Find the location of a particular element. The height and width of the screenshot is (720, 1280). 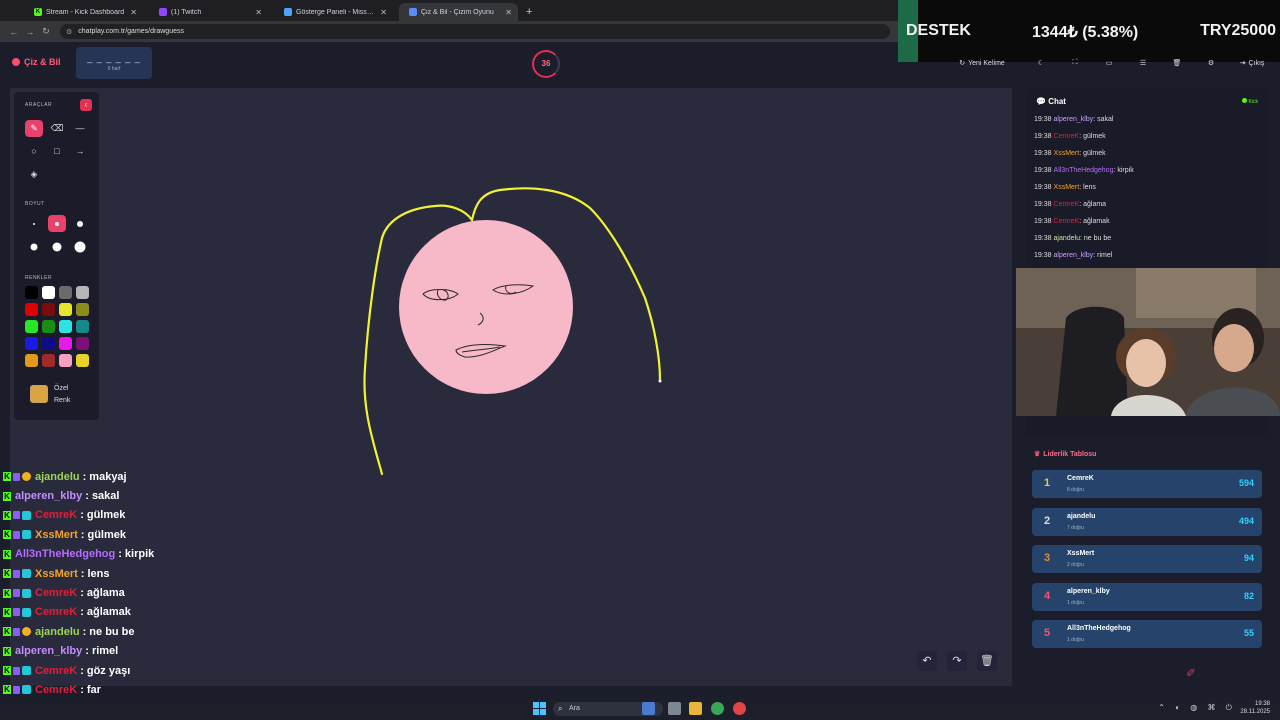

rectangle-tool-icon: □ is located at coordinates (57, 151).